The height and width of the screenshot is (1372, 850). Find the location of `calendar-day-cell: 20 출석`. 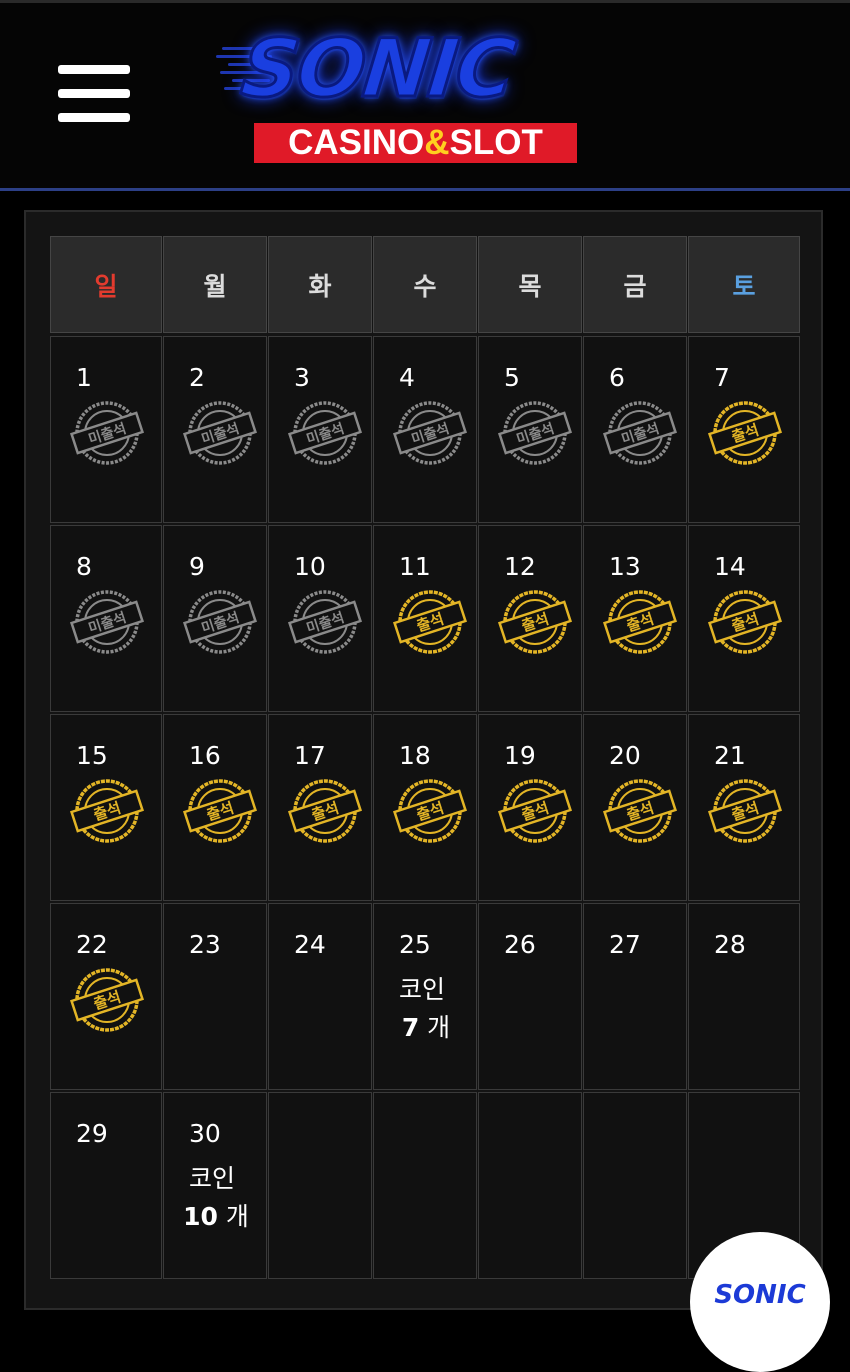

calendar-day-cell: 20 출석 is located at coordinates (635, 807).